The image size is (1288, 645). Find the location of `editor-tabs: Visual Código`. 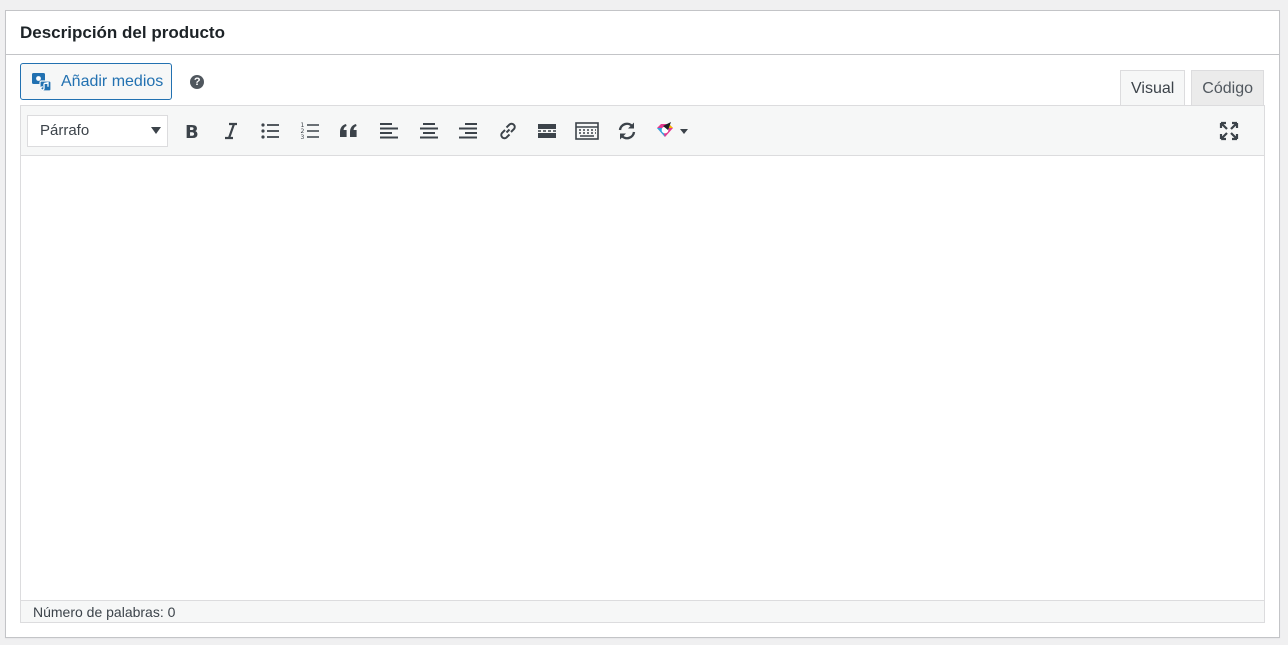

editor-tabs: Visual Código is located at coordinates (1189, 88).